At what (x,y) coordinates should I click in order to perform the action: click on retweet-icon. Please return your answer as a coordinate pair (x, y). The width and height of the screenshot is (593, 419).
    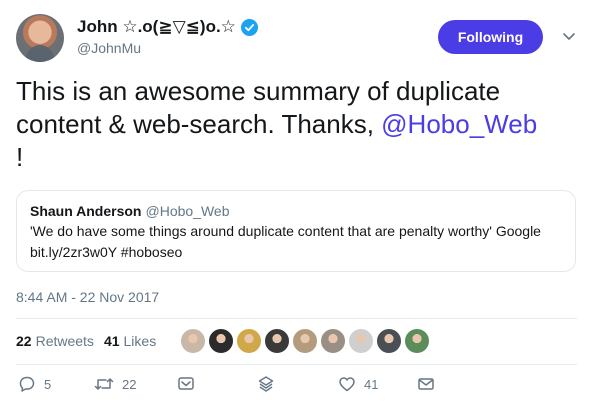
    Looking at the image, I should click on (104, 384).